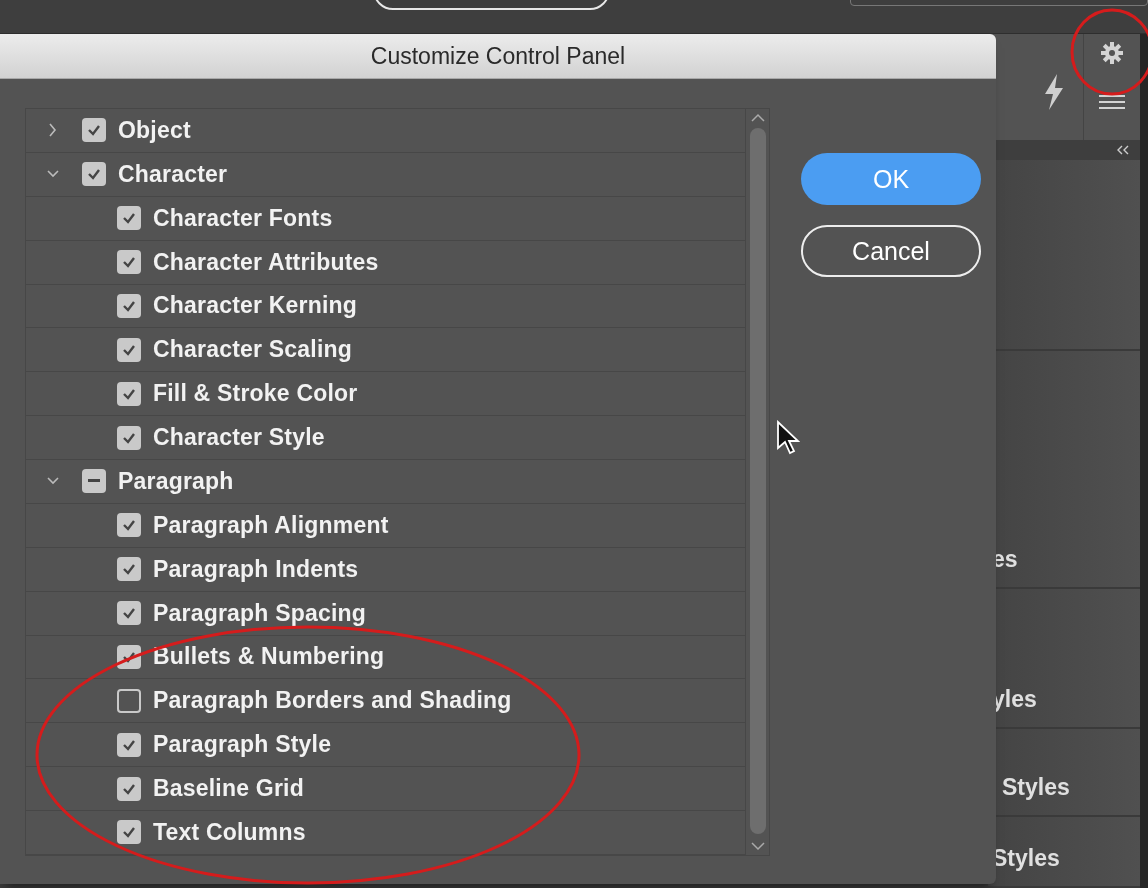 This screenshot has height=888, width=1148. I want to click on settings-icon, so click(1112, 53).